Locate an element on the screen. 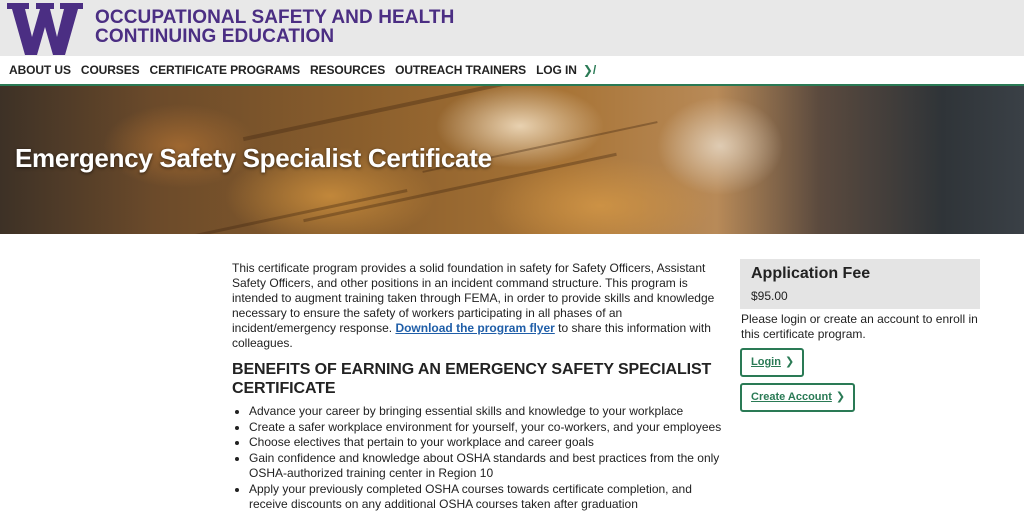 This screenshot has height=513, width=1024. uw-logo is located at coordinates (45, 28).